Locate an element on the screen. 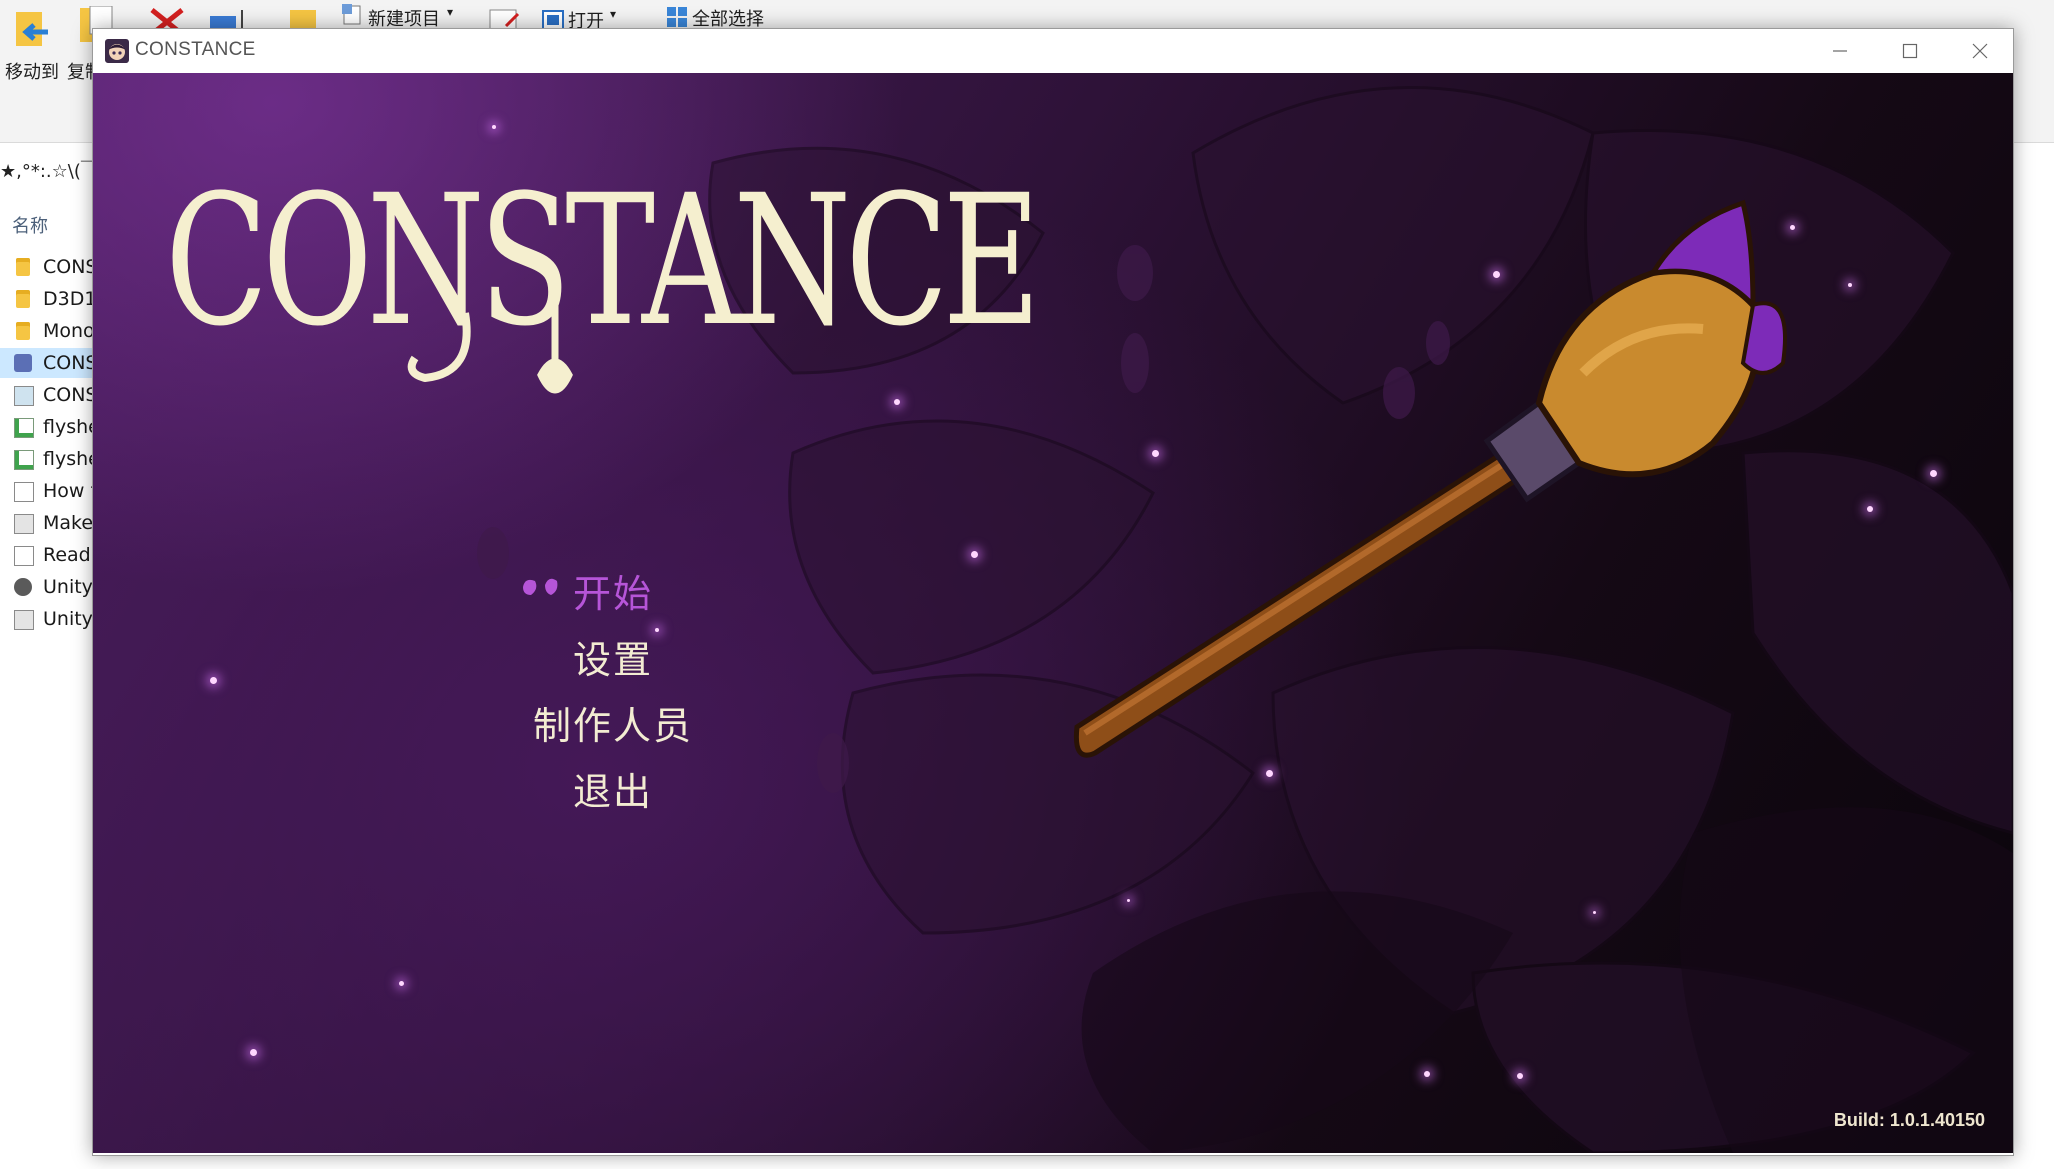  move-to-button: 移动到 is located at coordinates (32, 71).